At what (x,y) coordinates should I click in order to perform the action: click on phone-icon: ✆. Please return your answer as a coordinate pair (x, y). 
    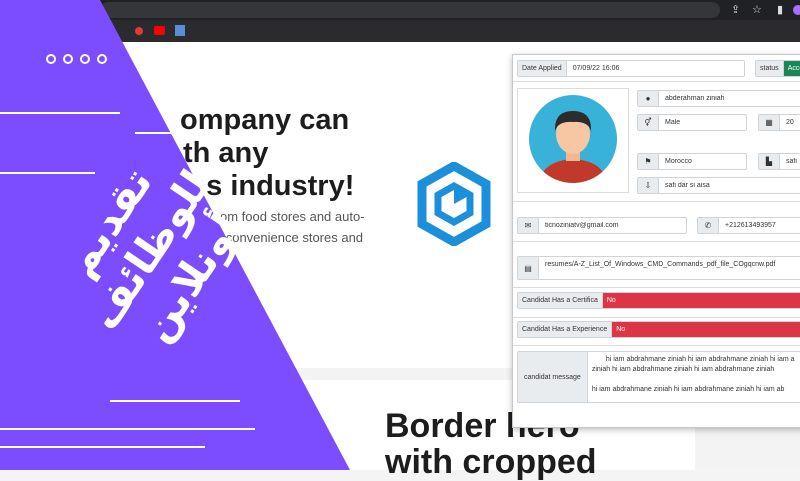
    Looking at the image, I should click on (708, 225).